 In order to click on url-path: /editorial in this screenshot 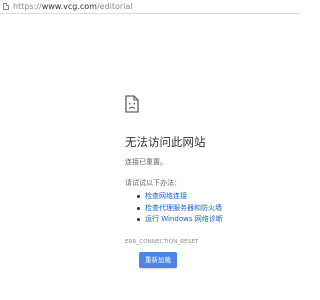, I will do `click(114, 6)`.